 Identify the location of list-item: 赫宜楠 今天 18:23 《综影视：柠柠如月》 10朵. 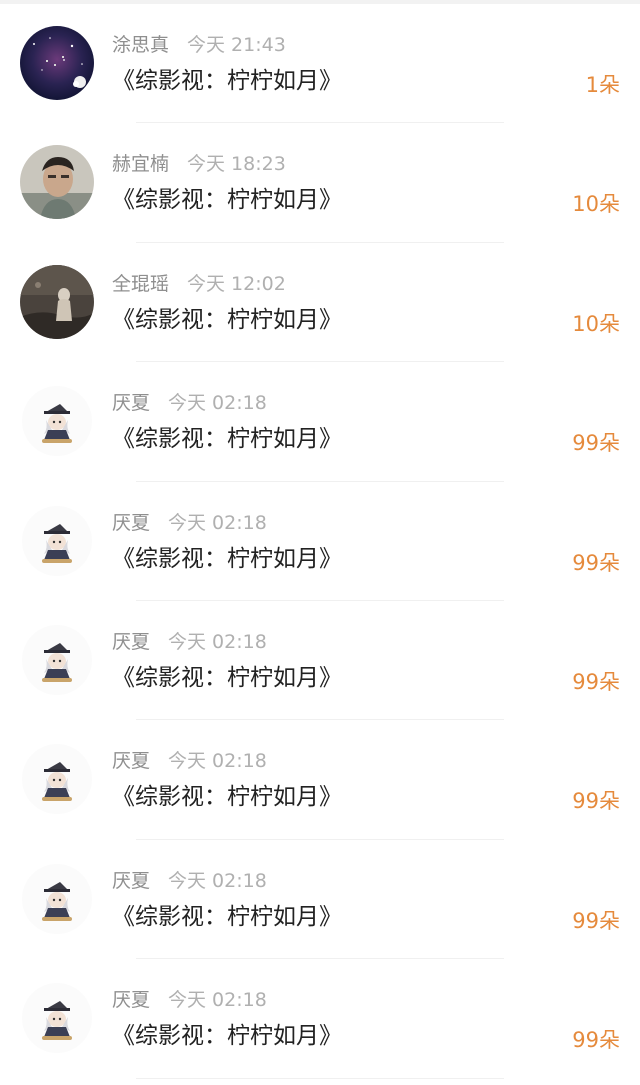
(320, 183).